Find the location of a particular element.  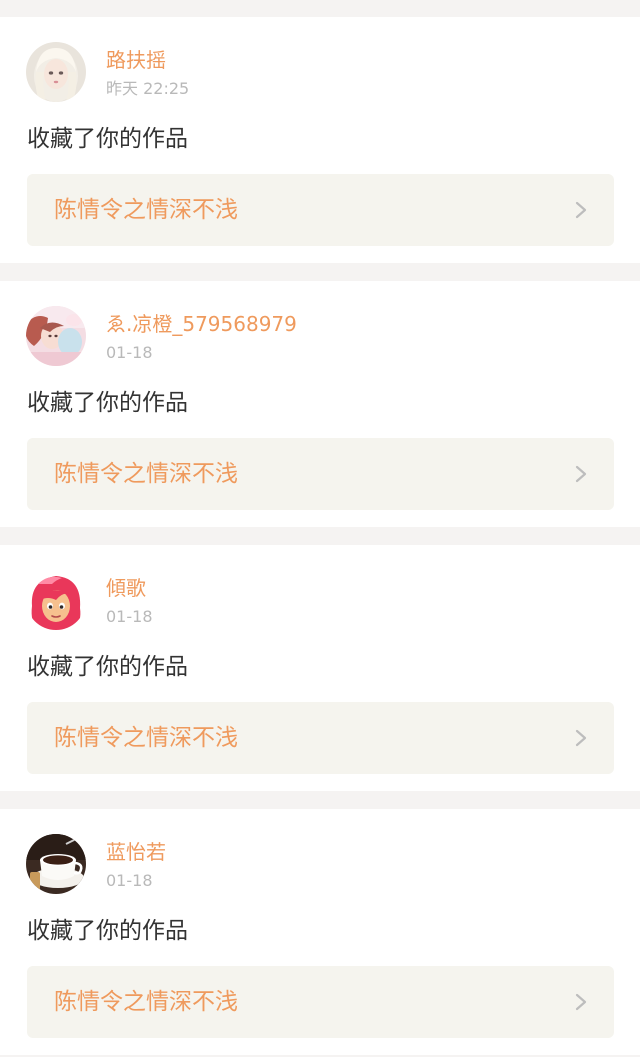

doll-avatar-icon is located at coordinates (56, 72).